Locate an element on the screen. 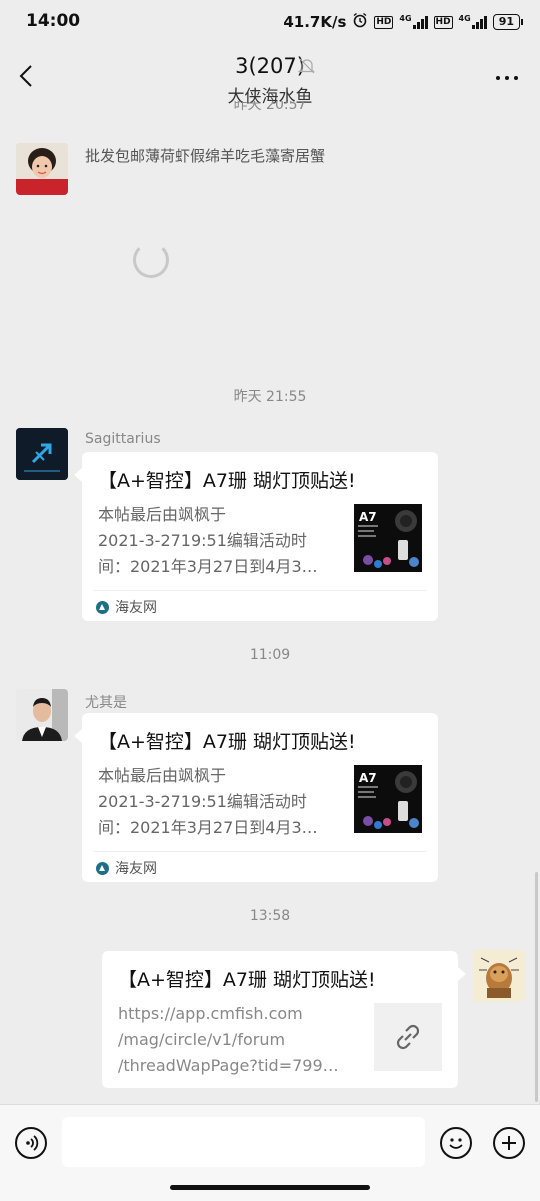 Image resolution: width=540 pixels, height=1201 pixels. more-options-icon is located at coordinates (507, 78).